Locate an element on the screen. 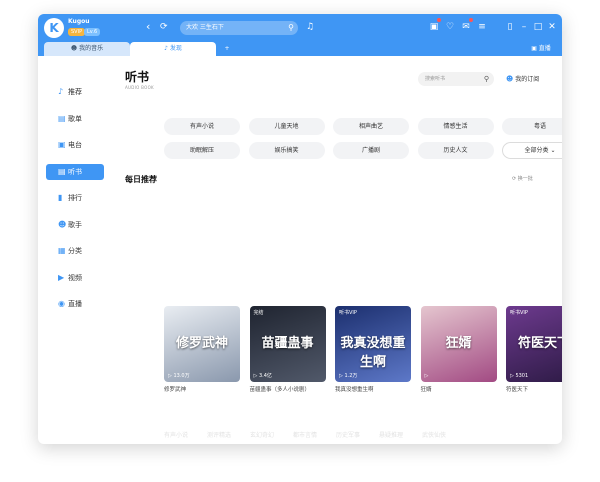 The image size is (600, 482). refresh-batch-button: ⟳ 换一批 is located at coordinates (522, 179).